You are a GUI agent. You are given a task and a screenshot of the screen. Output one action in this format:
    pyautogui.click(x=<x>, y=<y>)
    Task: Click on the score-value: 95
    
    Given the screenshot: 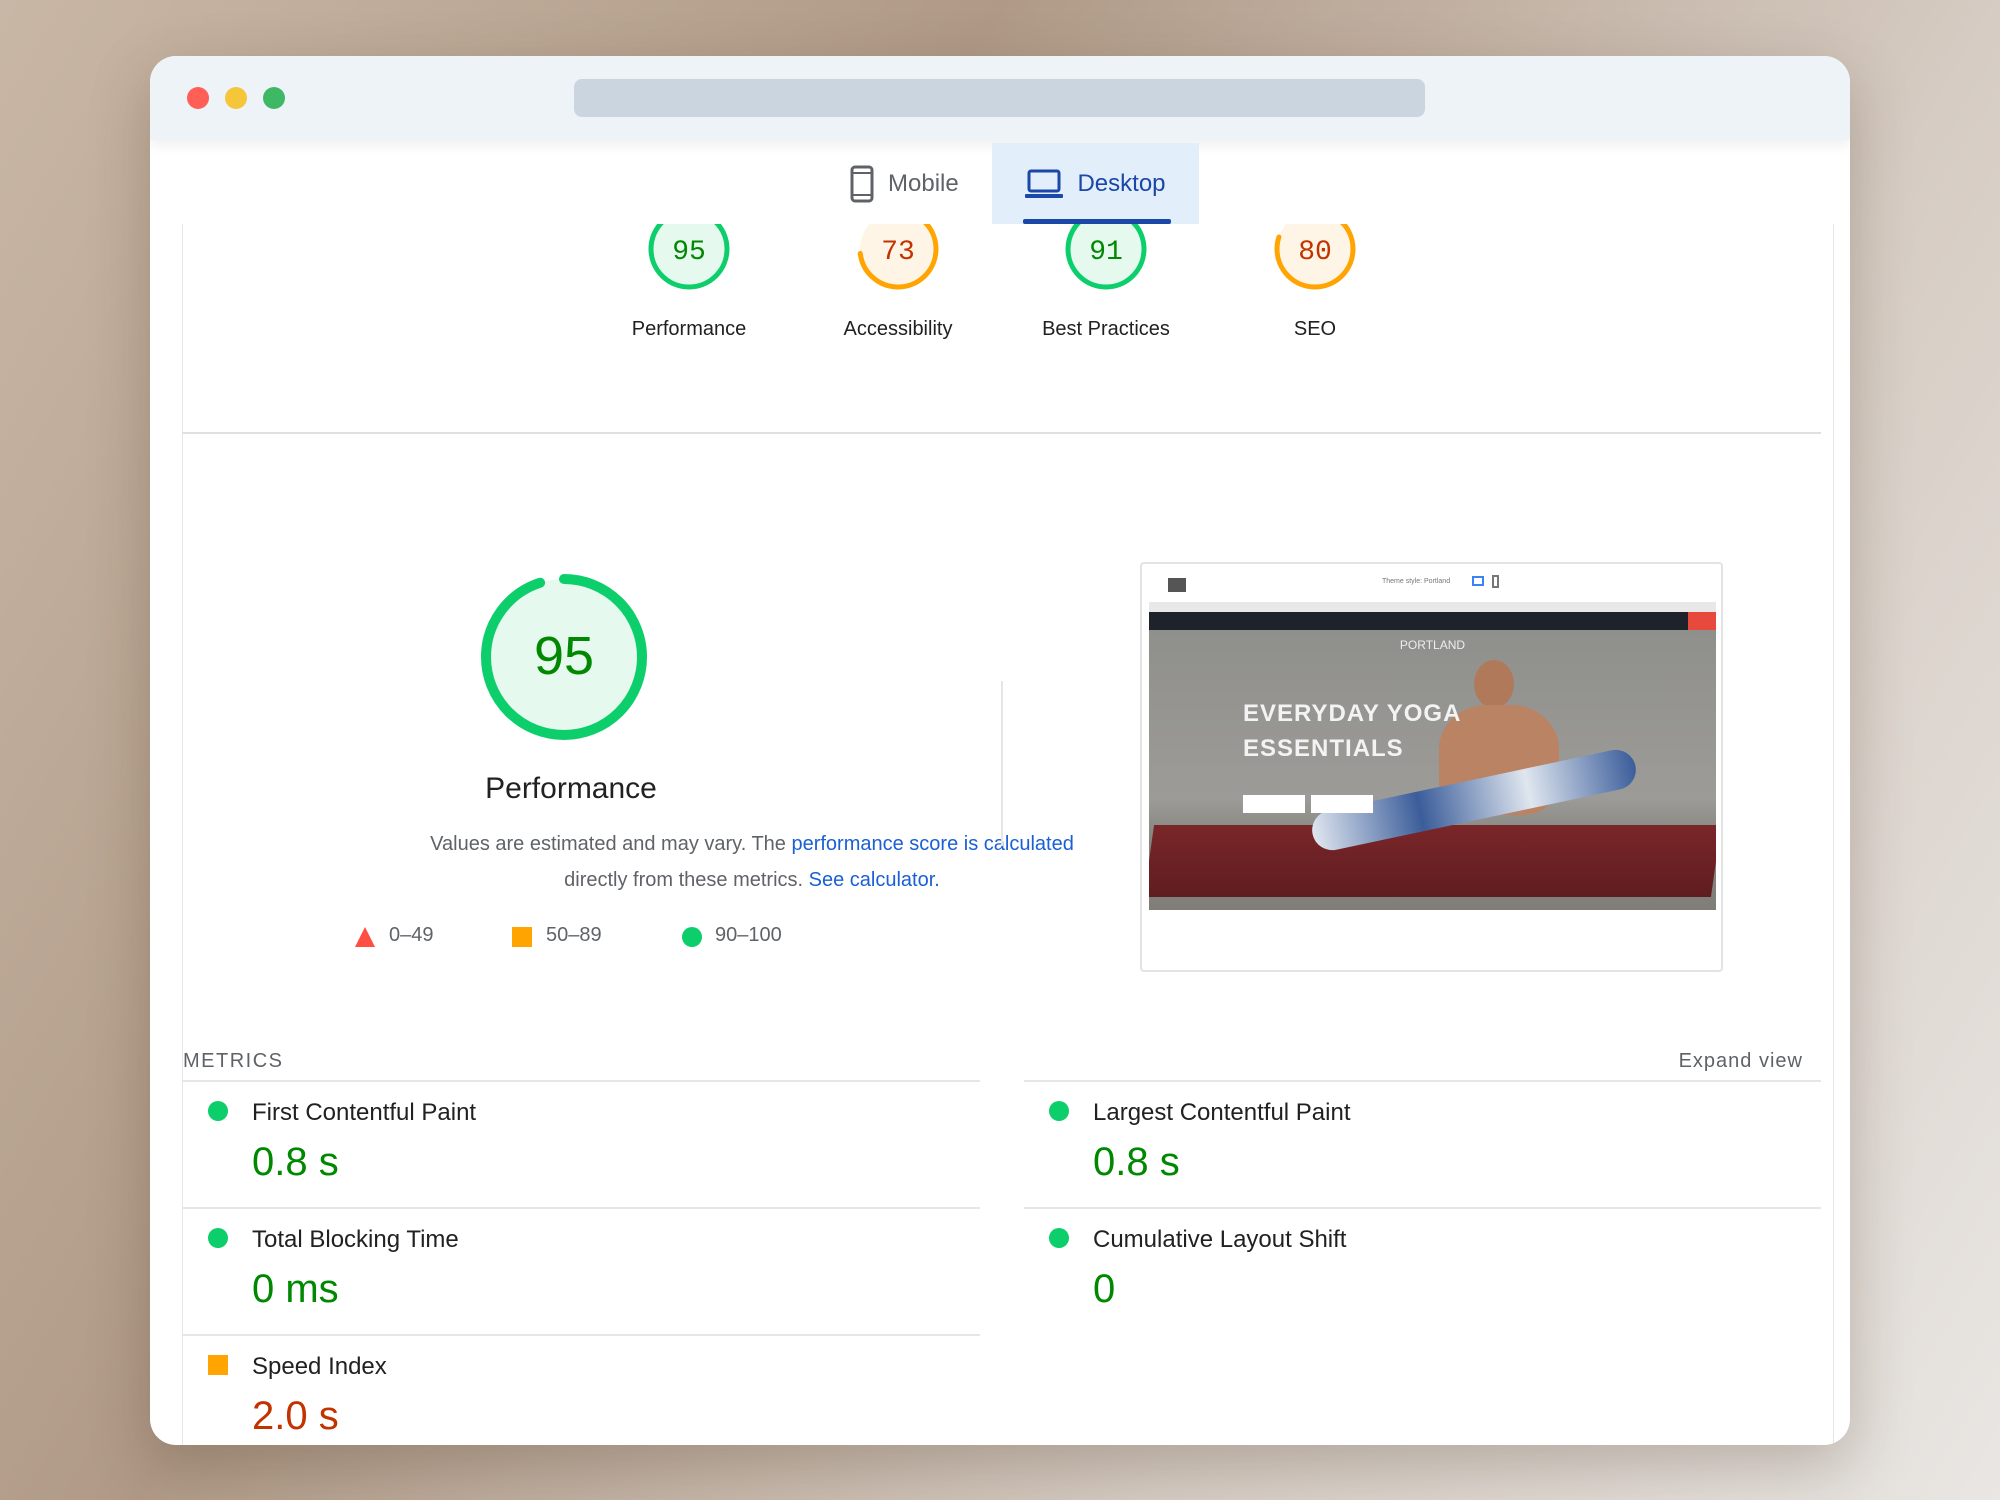 What is the action you would take?
    pyautogui.click(x=689, y=252)
    